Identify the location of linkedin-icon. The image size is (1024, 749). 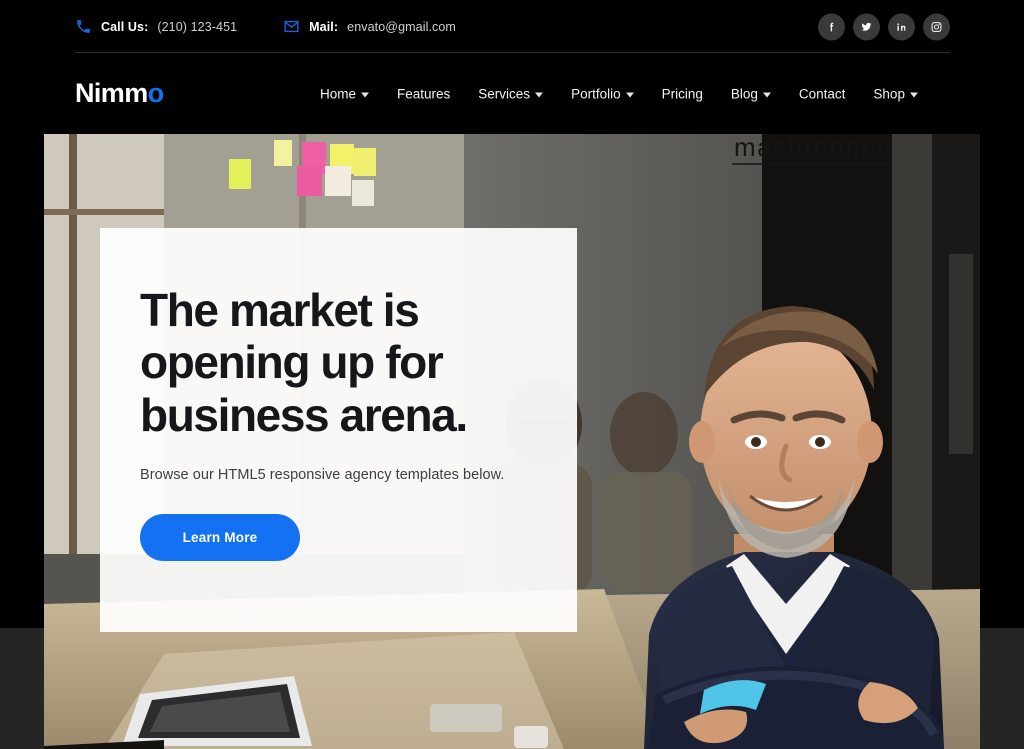
(901, 26).